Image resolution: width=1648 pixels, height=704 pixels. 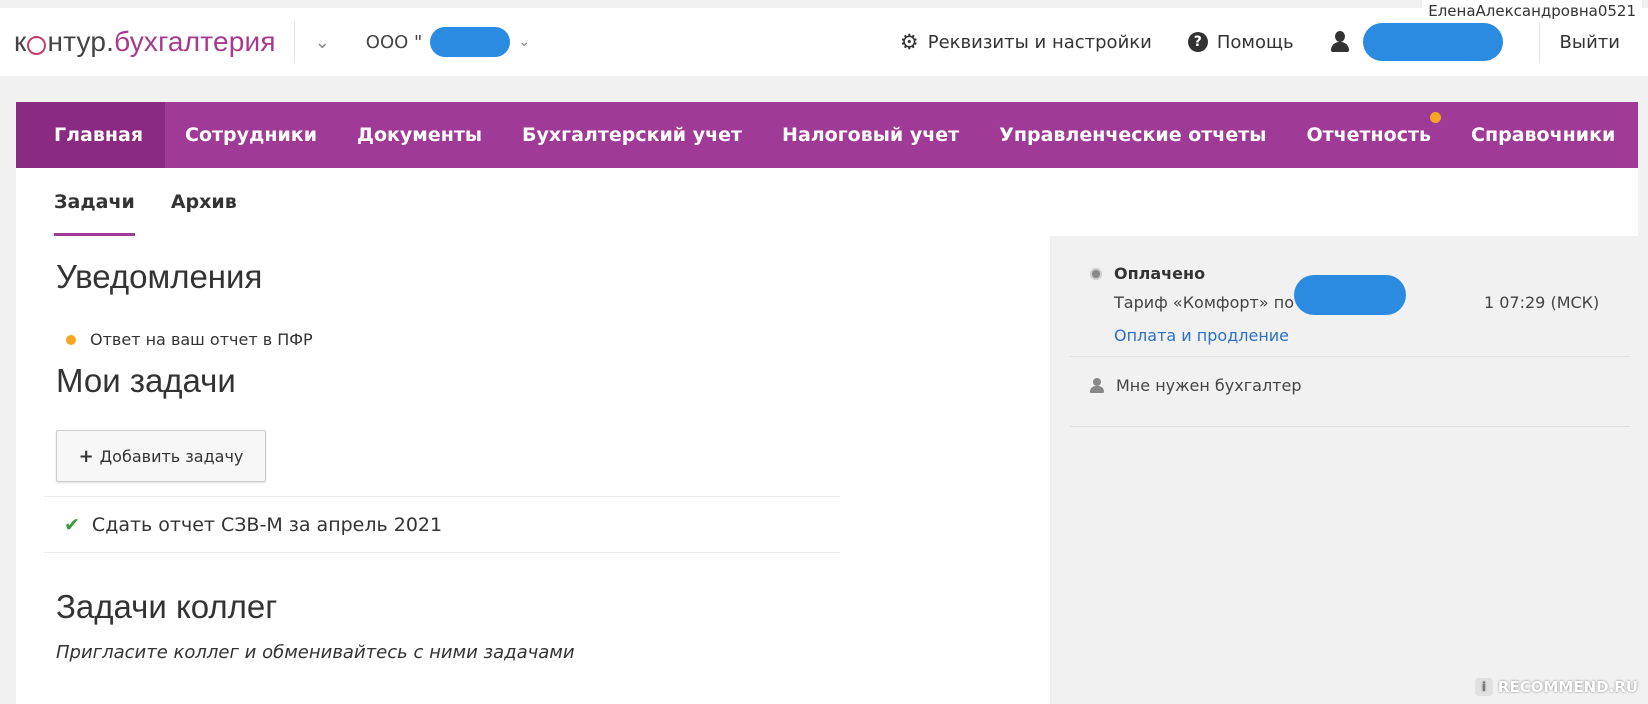 What do you see at coordinates (524, 42) in the screenshot?
I see `chevron-down-icon: ⌄` at bounding box center [524, 42].